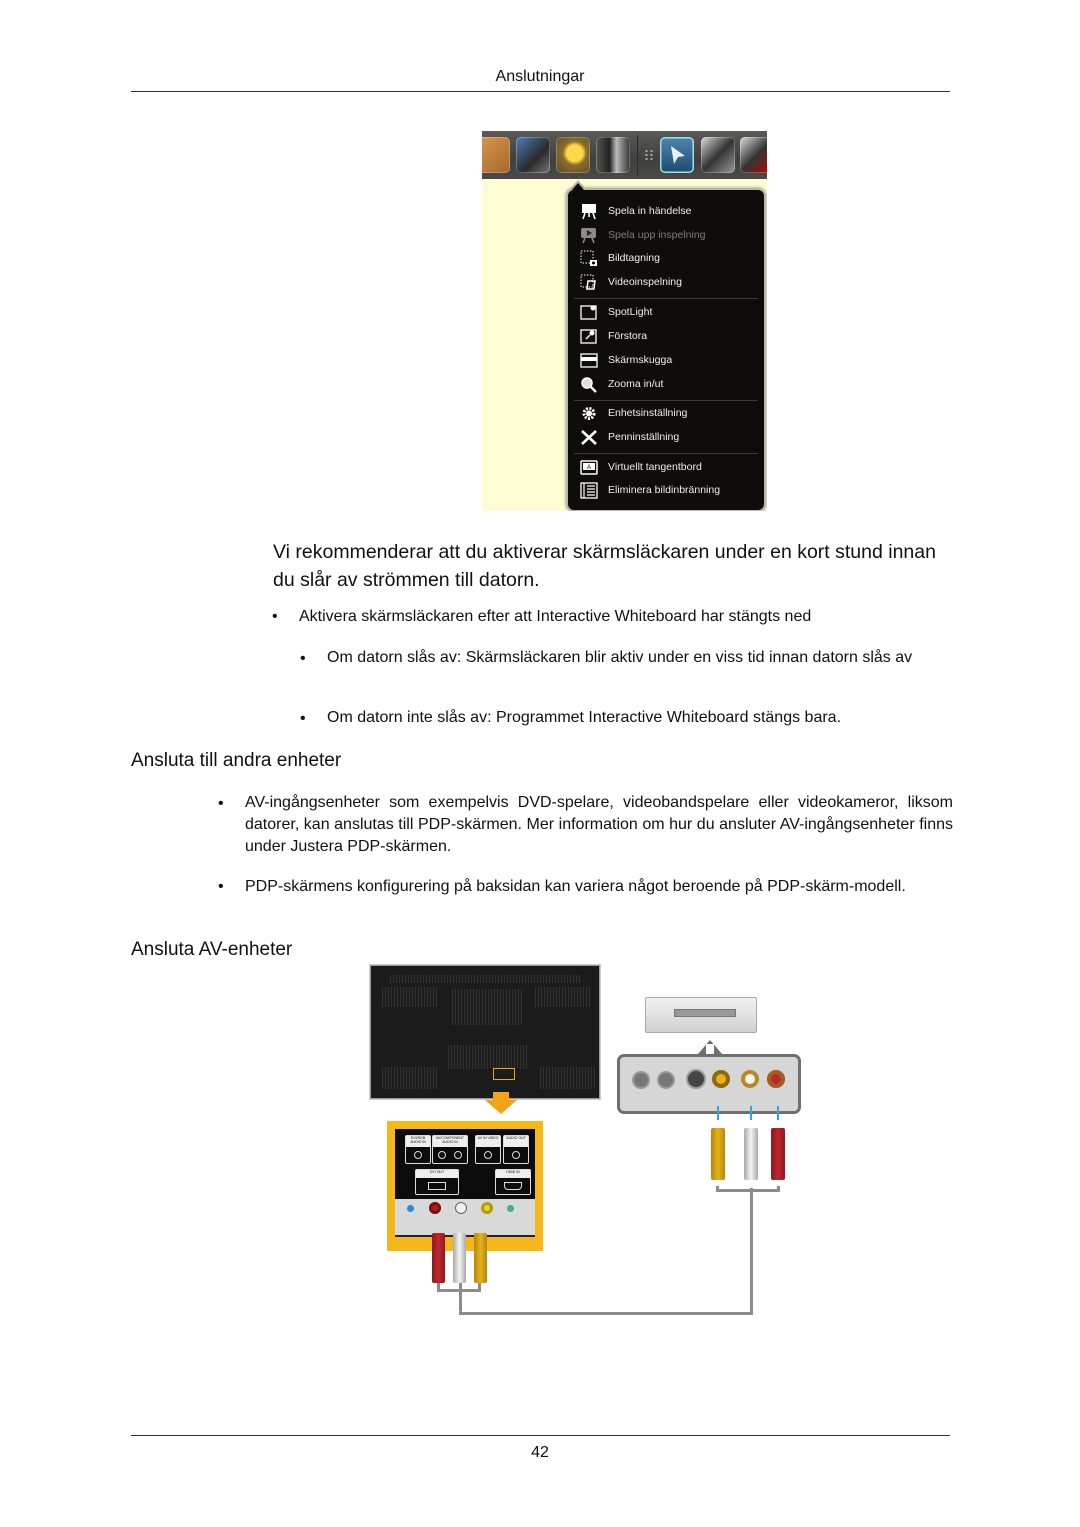 Image resolution: width=1080 pixels, height=1527 pixels. I want to click on port-video-out, so click(721, 1079).